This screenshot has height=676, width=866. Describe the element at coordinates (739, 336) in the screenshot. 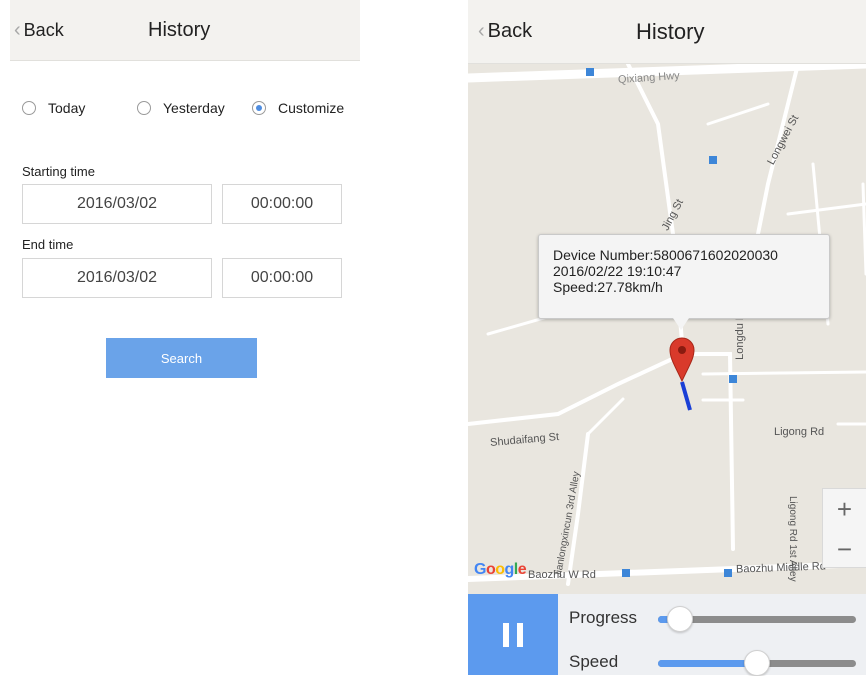

I see `street-label: Longdu R` at that location.